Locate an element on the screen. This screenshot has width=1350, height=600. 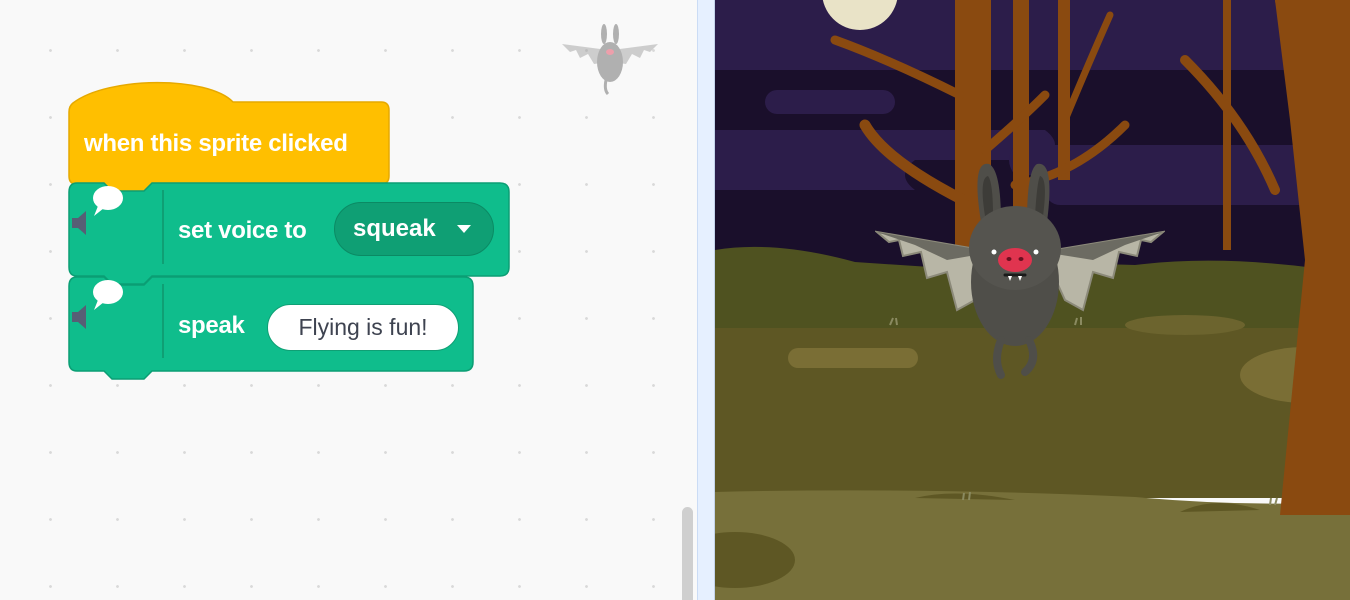
speak-text-input: Flying is fun! is located at coordinates (363, 327).